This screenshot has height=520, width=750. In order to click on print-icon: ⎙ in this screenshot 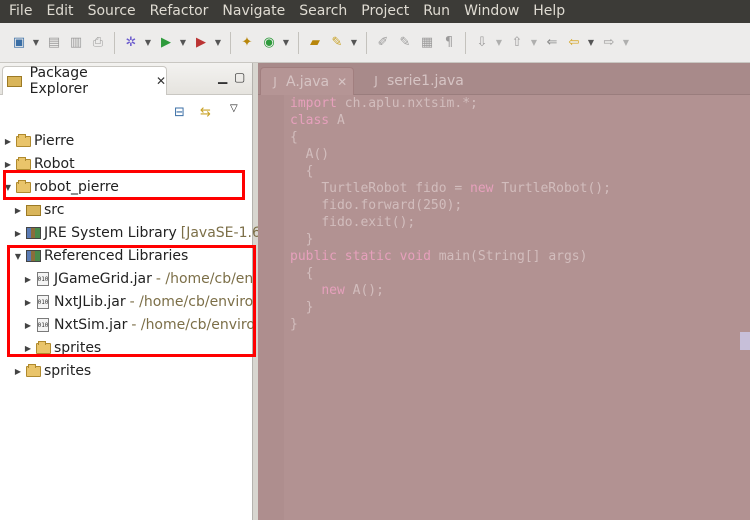, I will do `click(98, 43)`.